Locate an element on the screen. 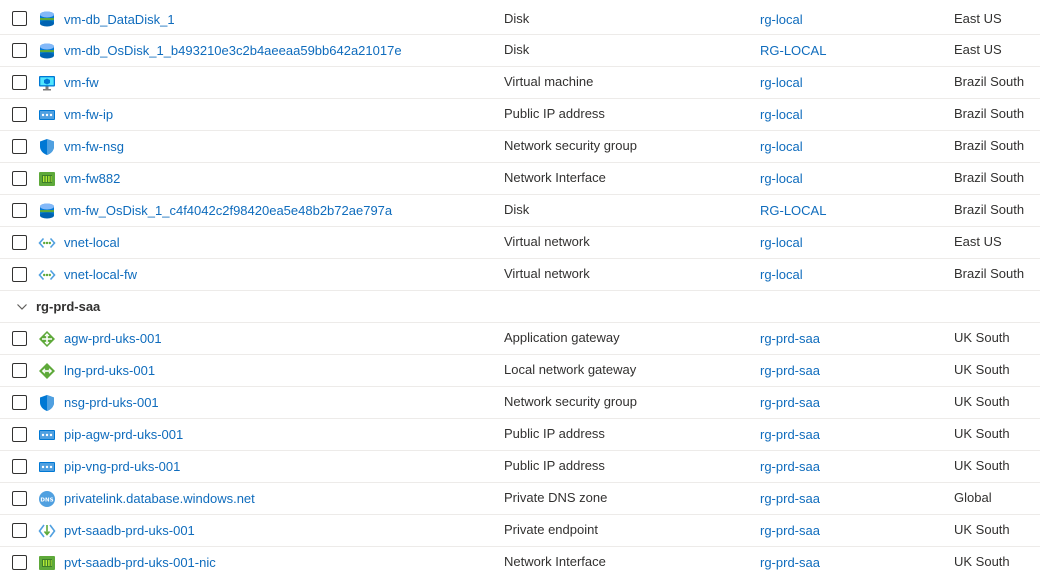  resource-name-link: pvt-saadb-prd-uks-001 is located at coordinates (129, 530).